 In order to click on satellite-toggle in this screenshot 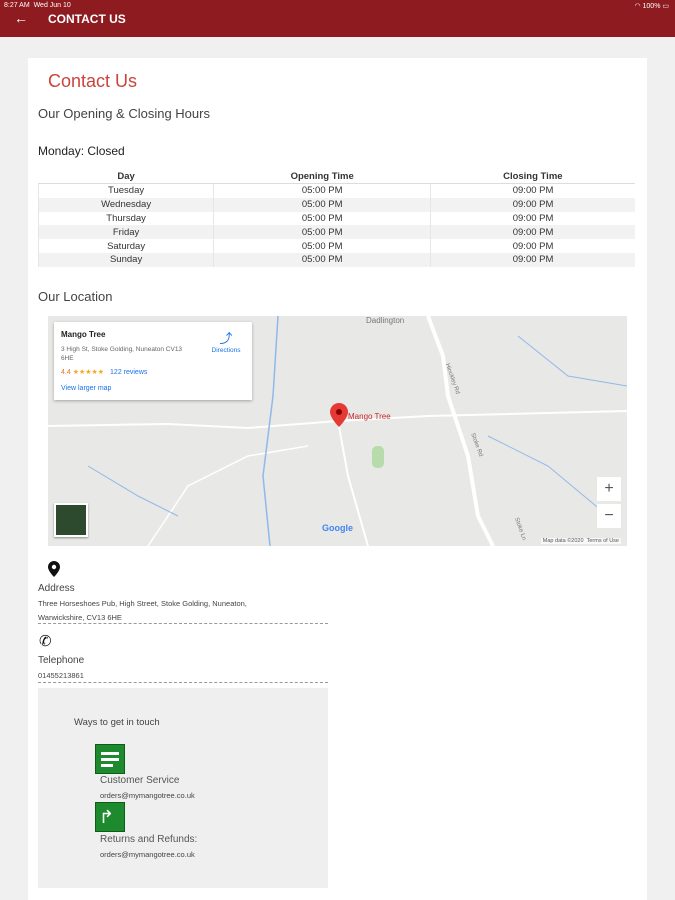, I will do `click(71, 520)`.